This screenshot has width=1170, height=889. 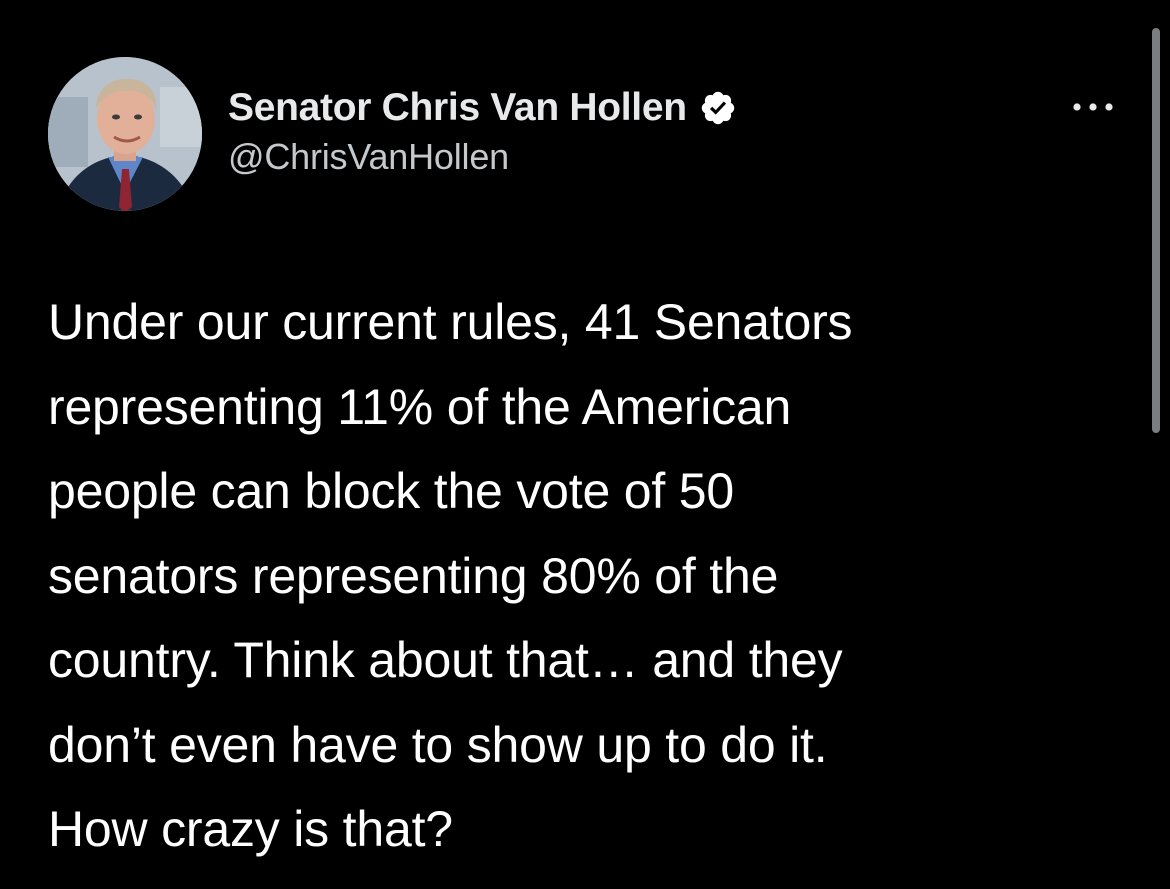 I want to click on tweet-author: Senator Chris Van Hollen @ChrisVanHollen, so click(x=482, y=131).